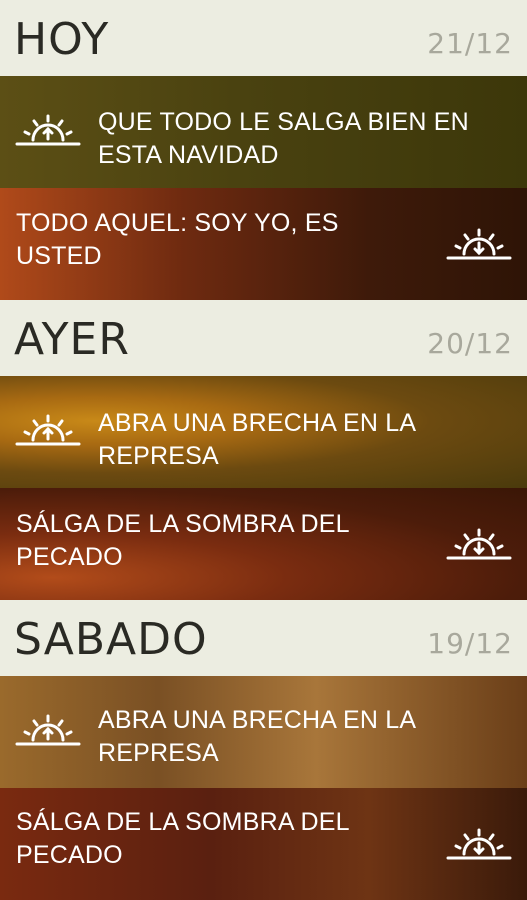 The height and width of the screenshot is (900, 527). I want to click on day-header-today: HOY 21/12, so click(263, 38).